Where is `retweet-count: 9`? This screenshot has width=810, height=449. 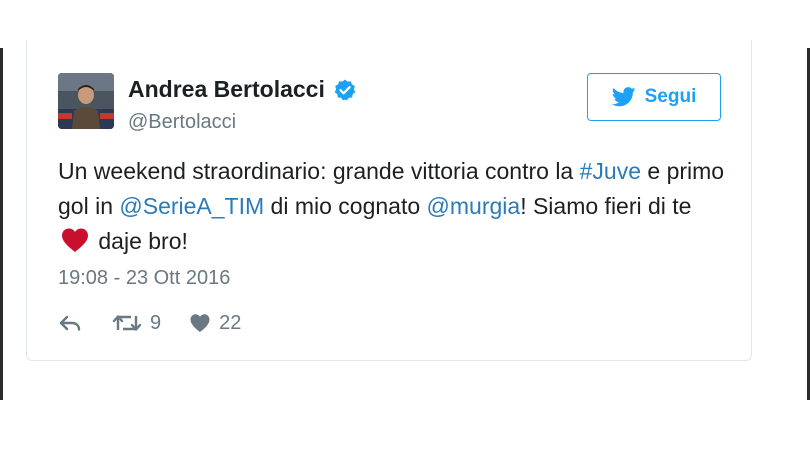
retweet-count: 9 is located at coordinates (156, 322).